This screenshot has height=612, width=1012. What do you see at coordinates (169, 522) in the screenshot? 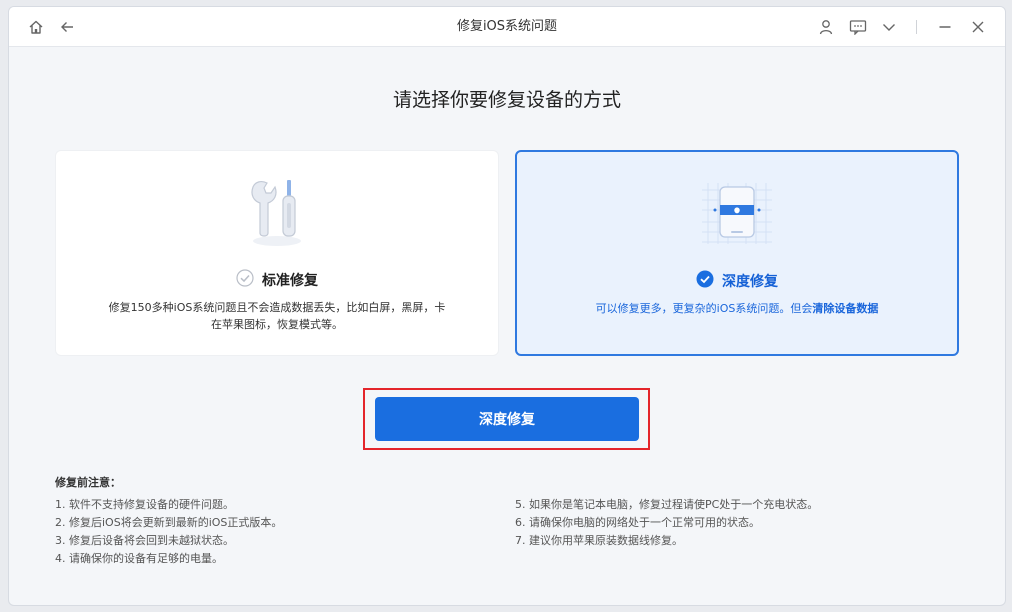
I see `note-item: 2. 修复后iOS将会更新到最新的iOS正式版本。` at bounding box center [169, 522].